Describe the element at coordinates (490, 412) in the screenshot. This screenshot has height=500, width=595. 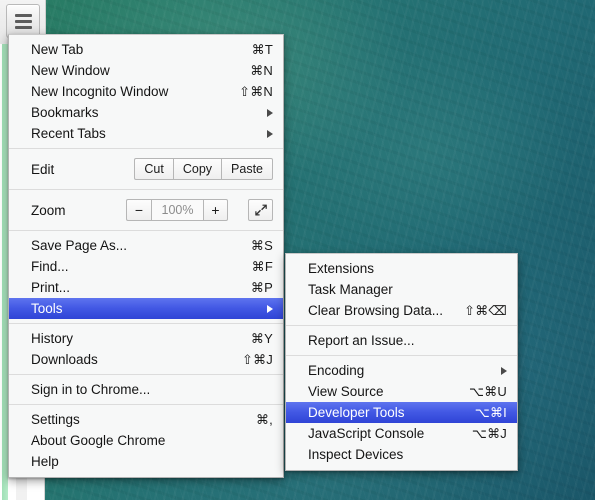
I see `menu-item-accelerator: ⌥⌘I` at that location.